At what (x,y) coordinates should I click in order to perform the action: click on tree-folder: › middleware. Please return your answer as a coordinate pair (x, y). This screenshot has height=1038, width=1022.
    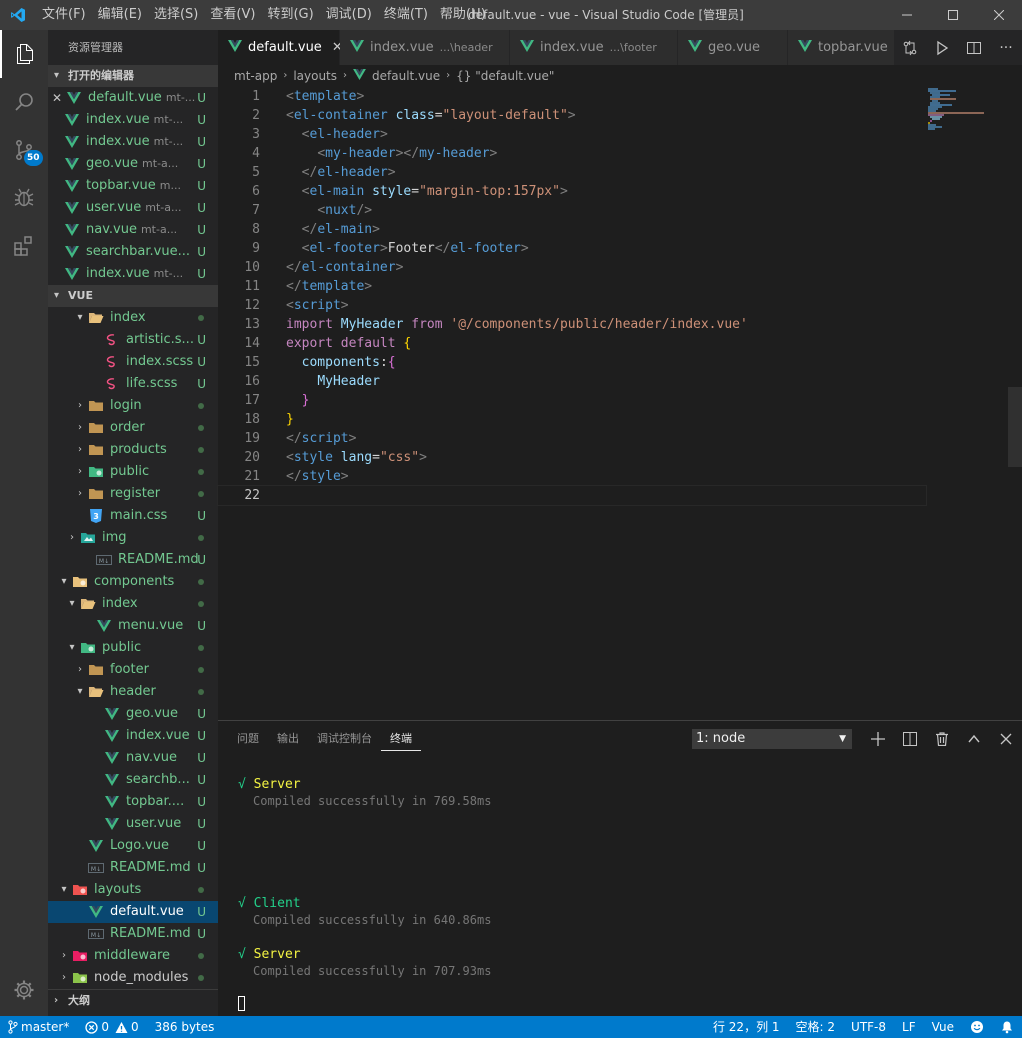
    Looking at the image, I should click on (133, 956).